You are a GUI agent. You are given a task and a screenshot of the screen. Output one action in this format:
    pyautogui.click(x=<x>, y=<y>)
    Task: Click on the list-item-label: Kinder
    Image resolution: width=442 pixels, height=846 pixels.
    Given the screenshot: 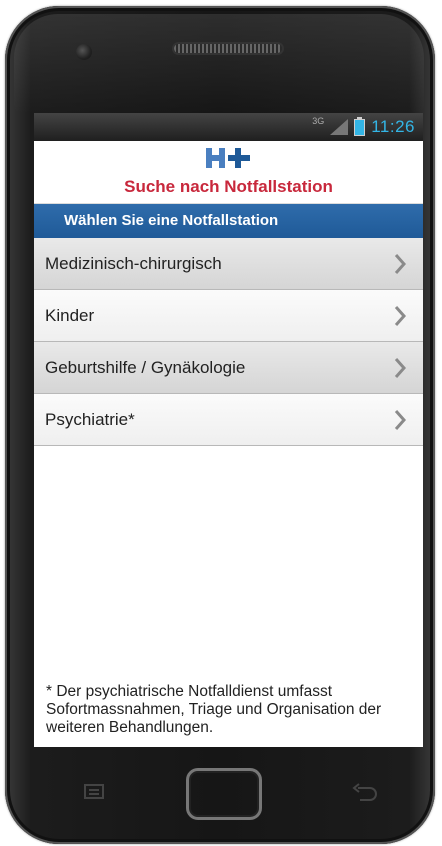 What is the action you would take?
    pyautogui.click(x=70, y=315)
    